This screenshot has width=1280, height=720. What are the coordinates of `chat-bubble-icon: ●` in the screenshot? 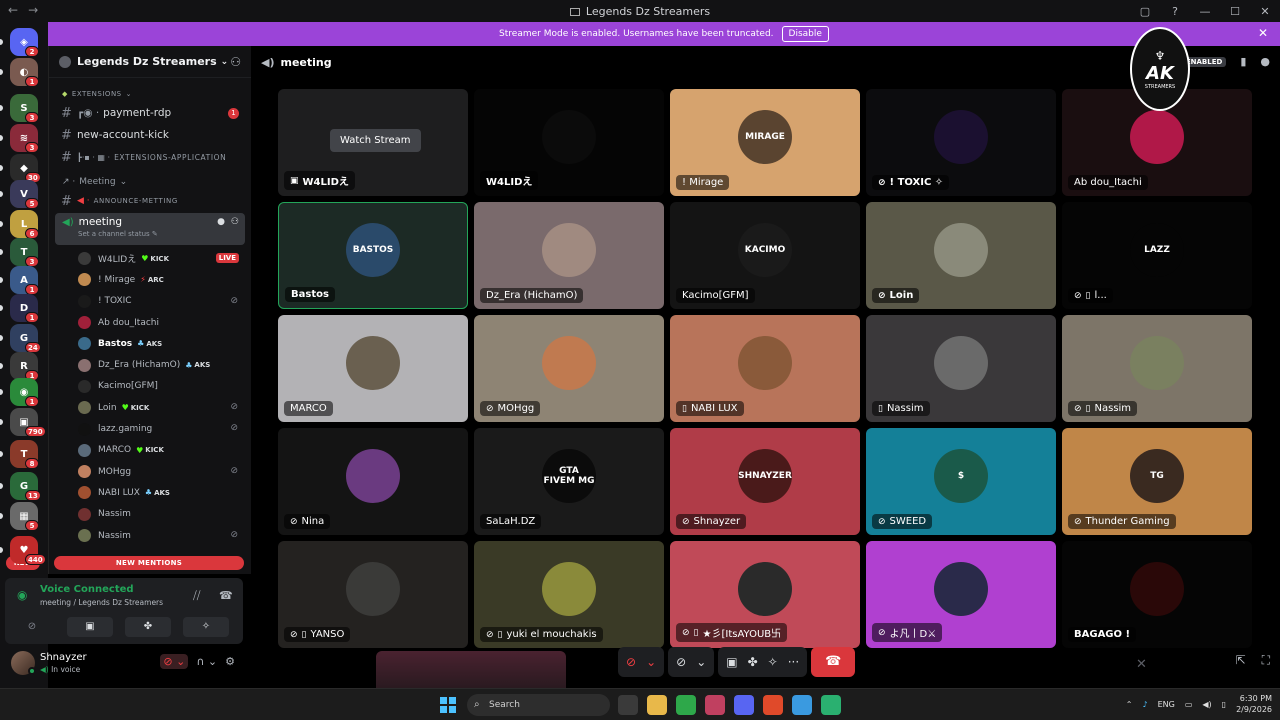 It's located at (1265, 61).